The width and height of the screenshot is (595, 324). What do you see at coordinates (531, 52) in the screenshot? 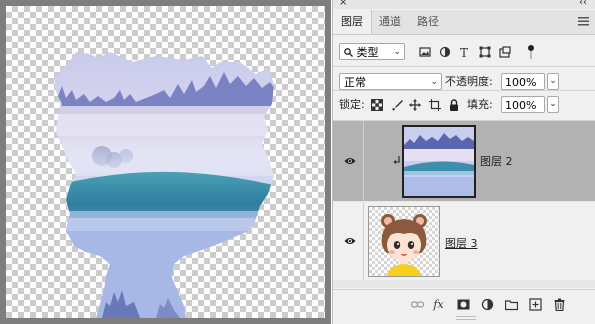
I see `filter-toggle` at bounding box center [531, 52].